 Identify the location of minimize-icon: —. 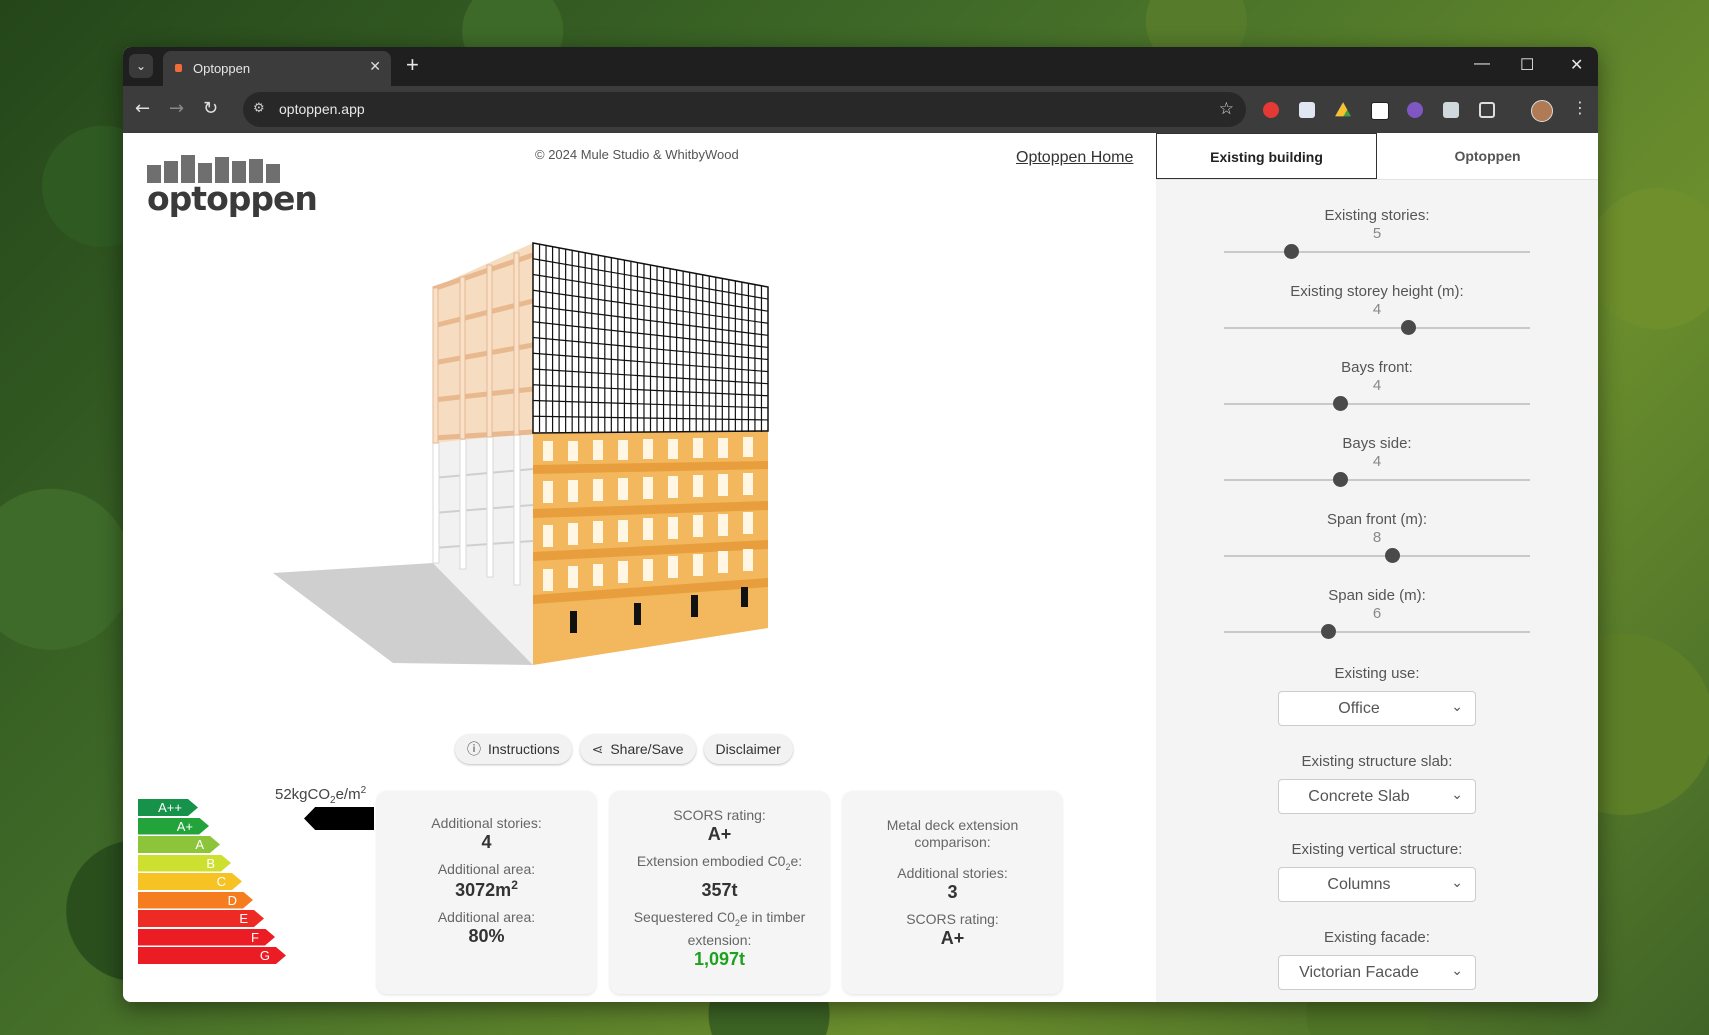
(1482, 64).